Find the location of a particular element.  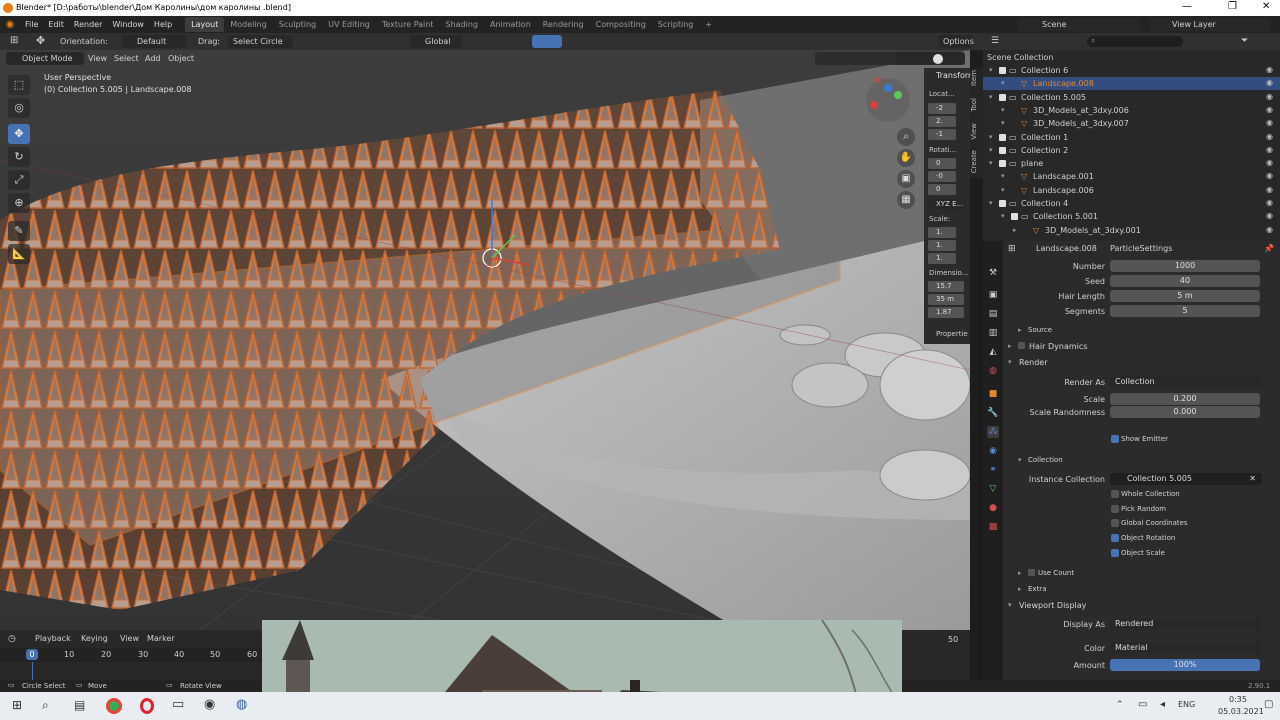

dimensions-y-field: 35 m is located at coordinates (946, 299).